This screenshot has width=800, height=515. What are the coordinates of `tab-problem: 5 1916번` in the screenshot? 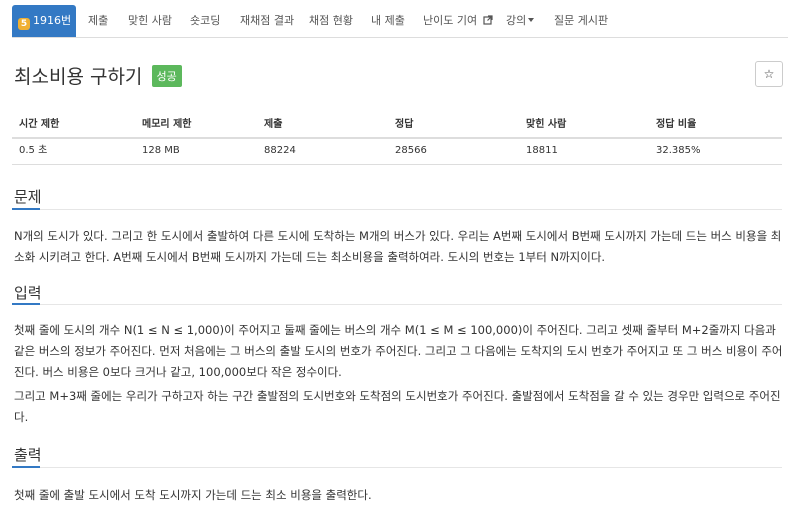 It's located at (44, 21).